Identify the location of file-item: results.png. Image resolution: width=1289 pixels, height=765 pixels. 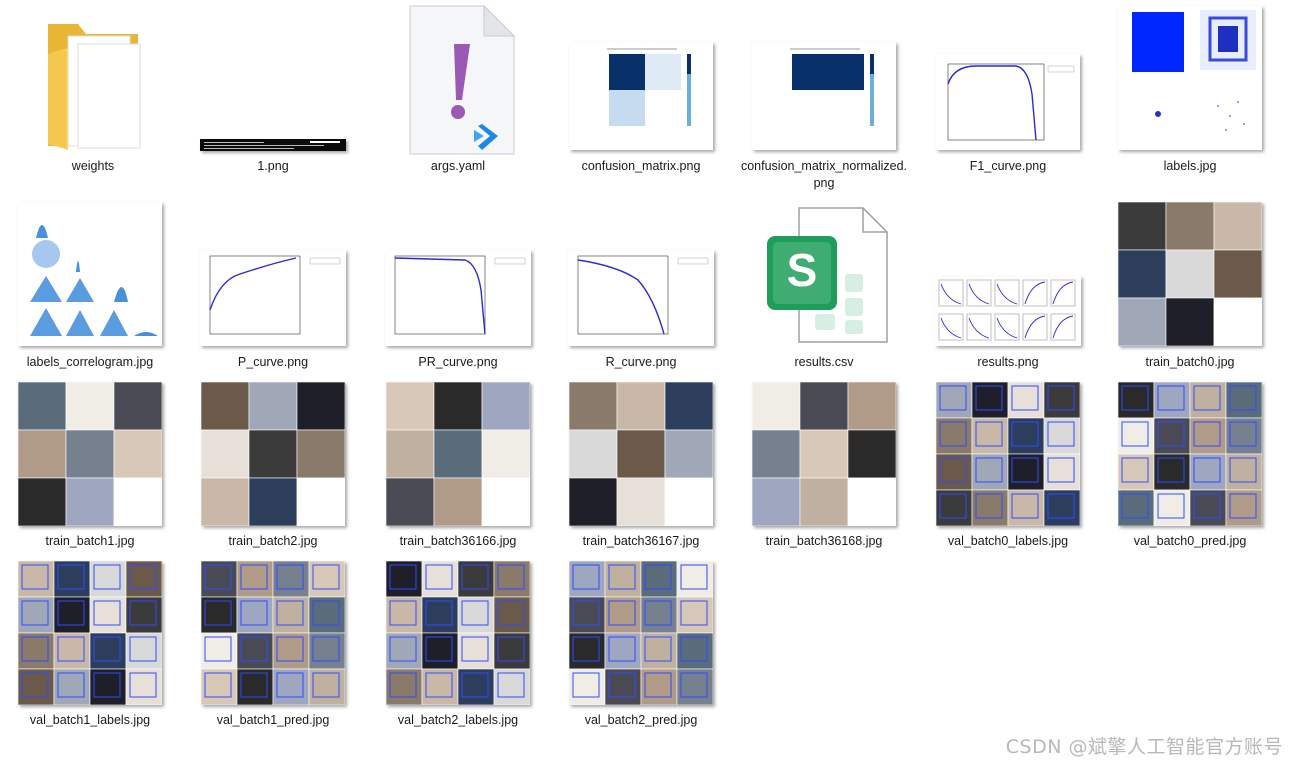
(1008, 287).